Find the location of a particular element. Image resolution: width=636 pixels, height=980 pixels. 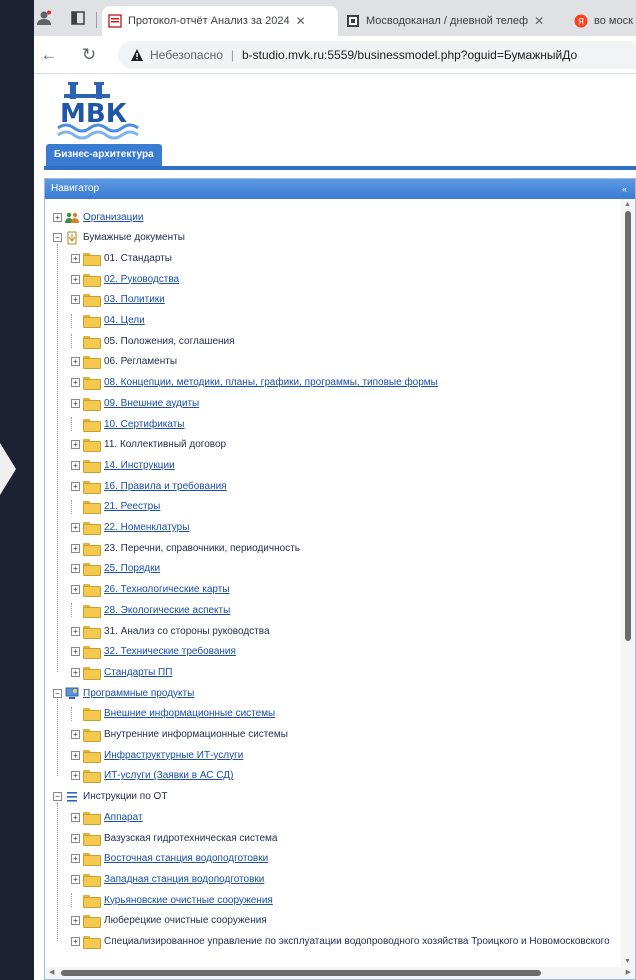

tree-link: 22. Номенклатуры is located at coordinates (146, 527).